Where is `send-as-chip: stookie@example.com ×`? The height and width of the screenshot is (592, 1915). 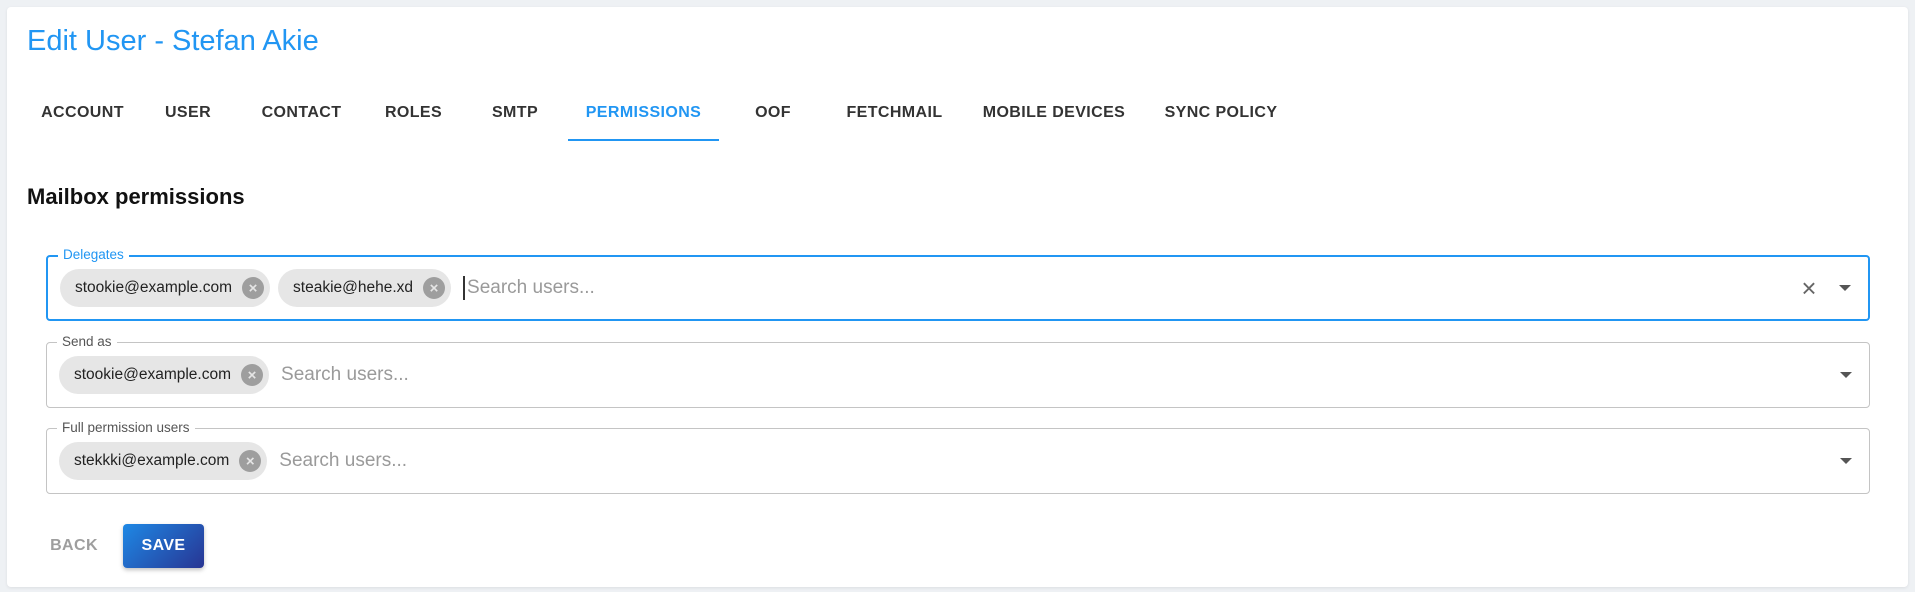 send-as-chip: stookie@example.com × is located at coordinates (164, 375).